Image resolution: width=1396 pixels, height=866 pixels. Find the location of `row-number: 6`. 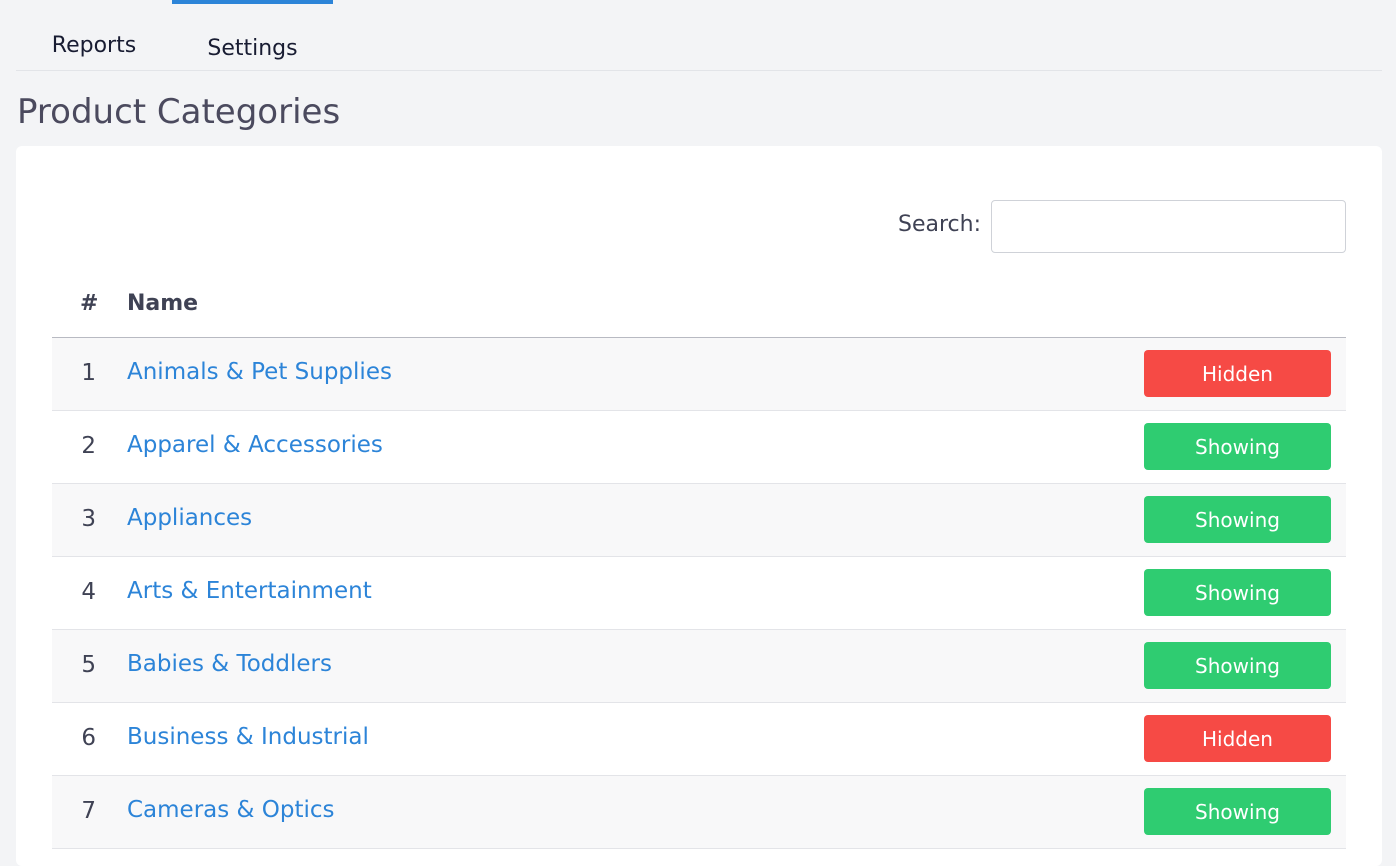

row-number: 6 is located at coordinates (88, 738).